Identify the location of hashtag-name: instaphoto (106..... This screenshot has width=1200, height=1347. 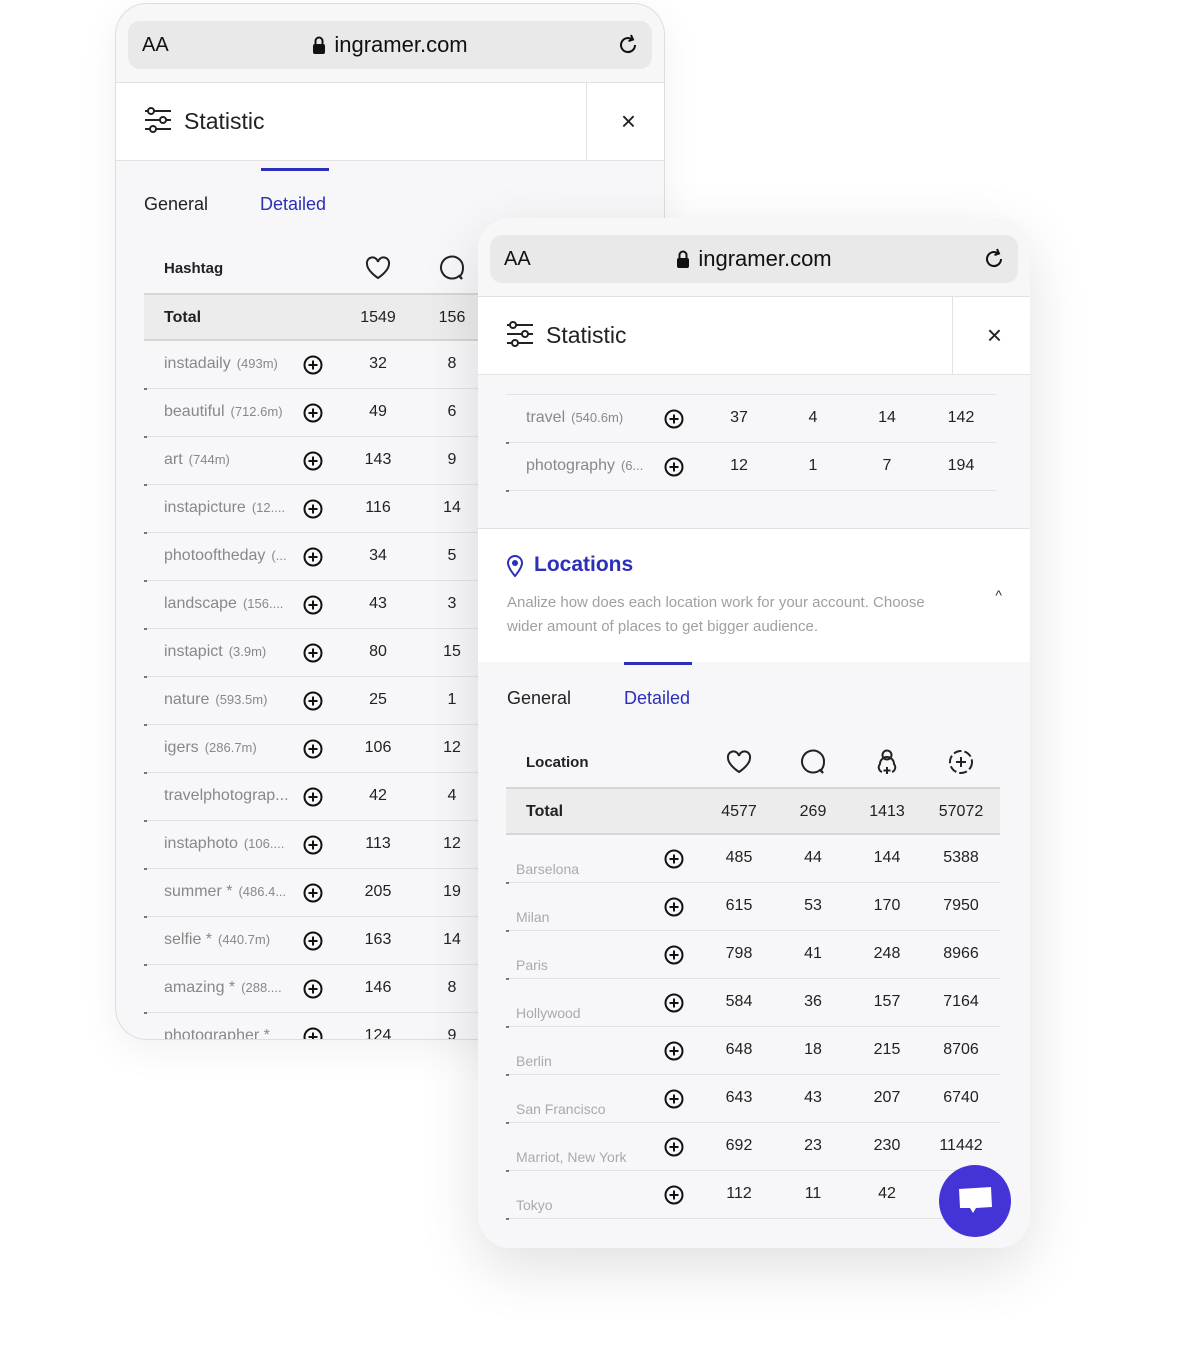
(224, 844).